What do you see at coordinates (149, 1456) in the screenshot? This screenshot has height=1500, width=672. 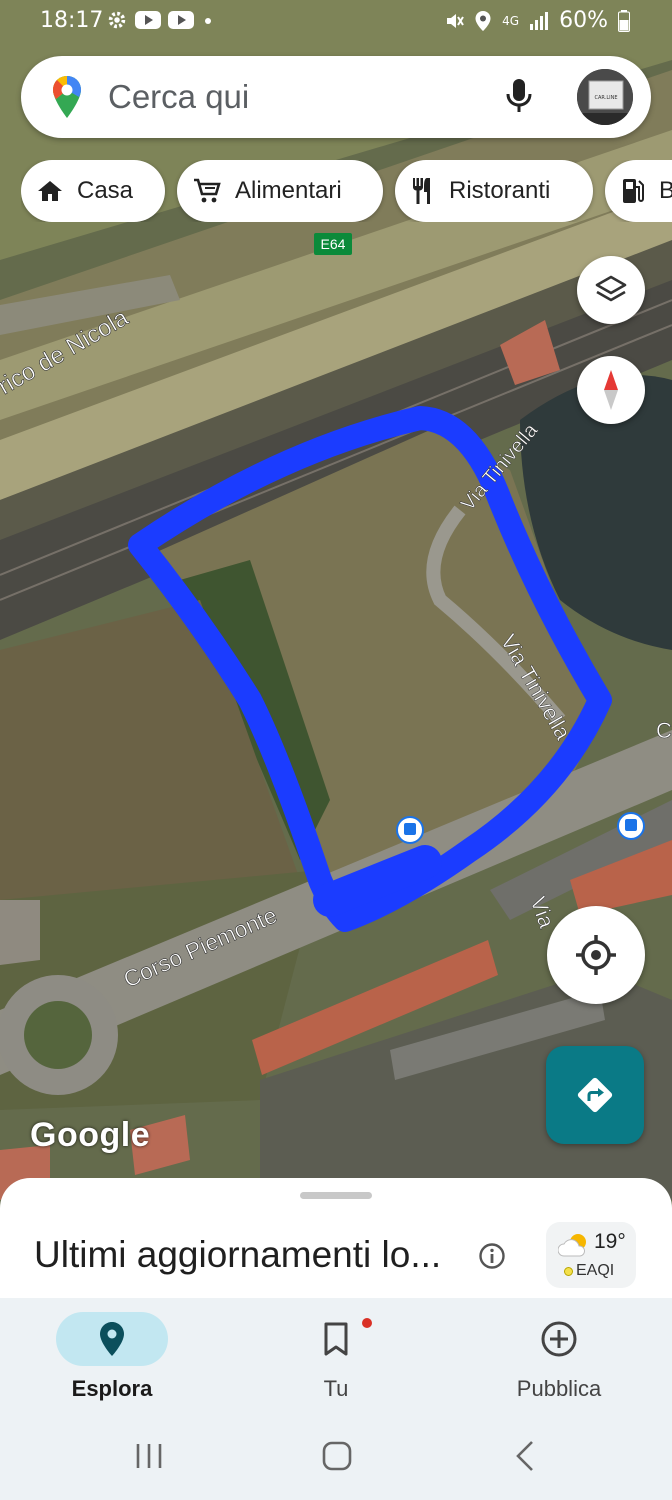 I see `recent-apps-icon` at bounding box center [149, 1456].